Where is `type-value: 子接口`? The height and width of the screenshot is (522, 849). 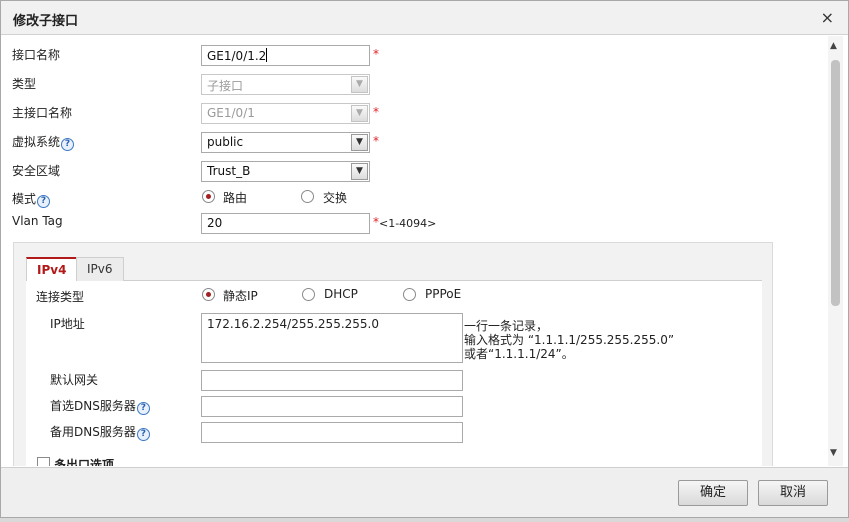 type-value: 子接口 is located at coordinates (225, 86).